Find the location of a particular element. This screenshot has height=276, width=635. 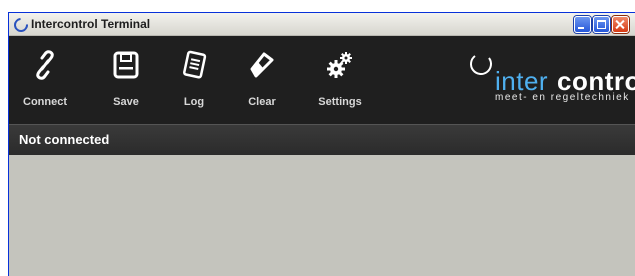

settings-button: Settings is located at coordinates (340, 80).